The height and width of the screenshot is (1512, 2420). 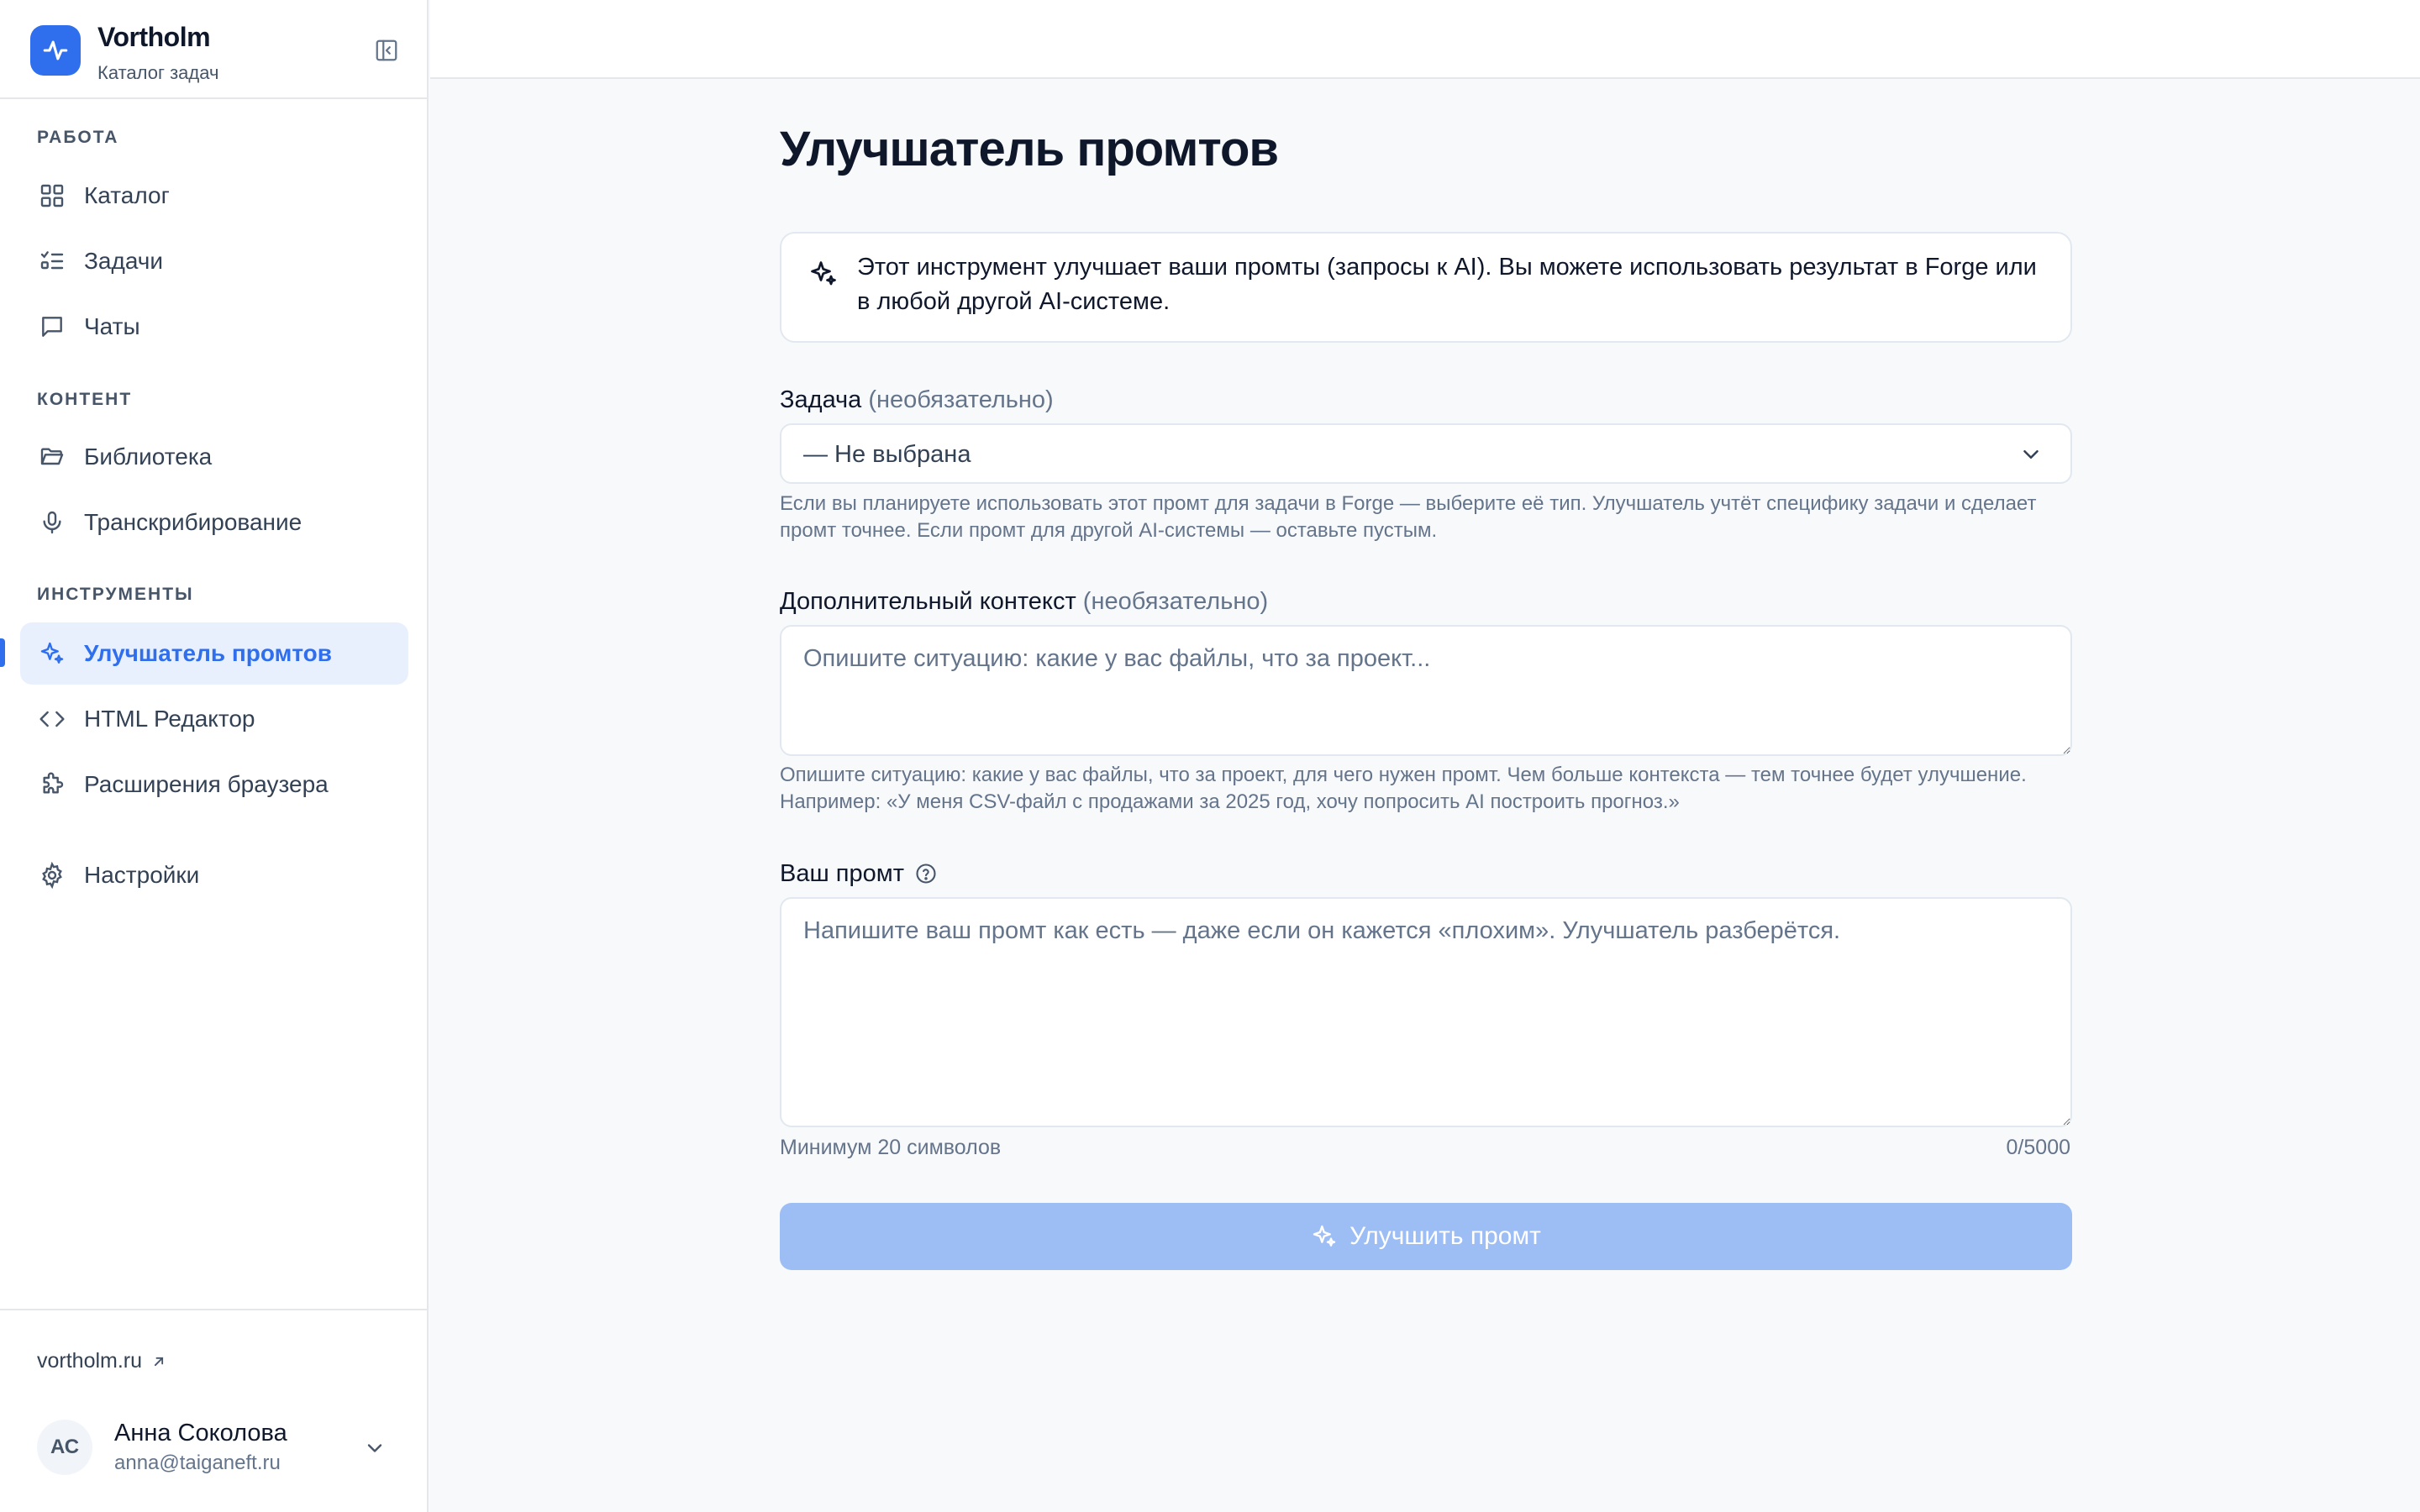 What do you see at coordinates (55, 50) in the screenshot?
I see `activity-logo-icon` at bounding box center [55, 50].